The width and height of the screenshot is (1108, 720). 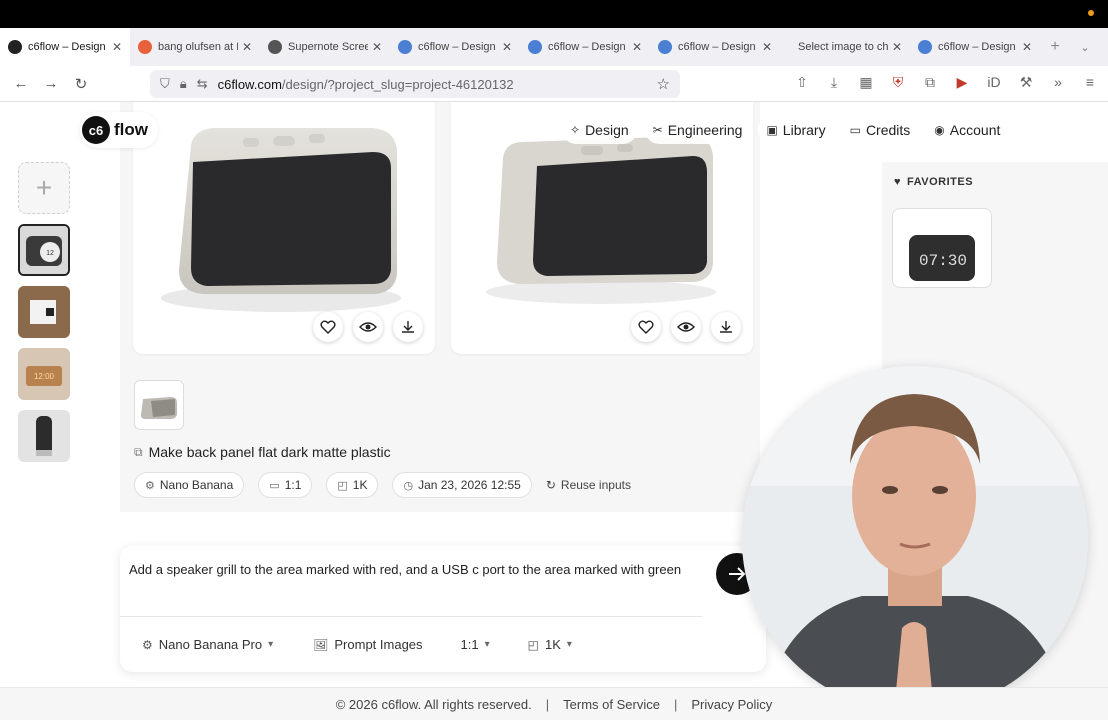 What do you see at coordinates (855, 130) in the screenshot?
I see `card-icon: ▭` at bounding box center [855, 130].